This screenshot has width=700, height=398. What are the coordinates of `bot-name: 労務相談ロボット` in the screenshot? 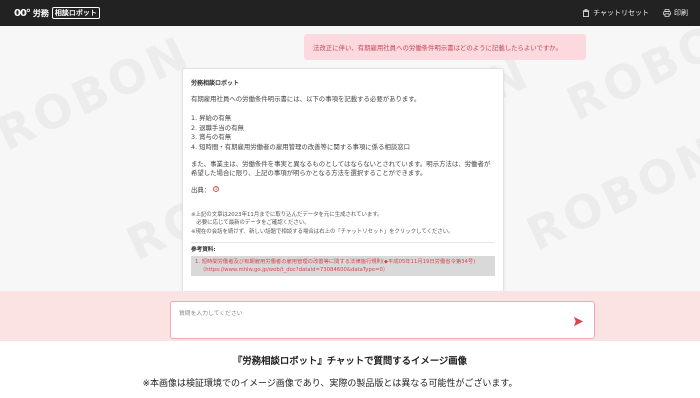 It's located at (215, 83).